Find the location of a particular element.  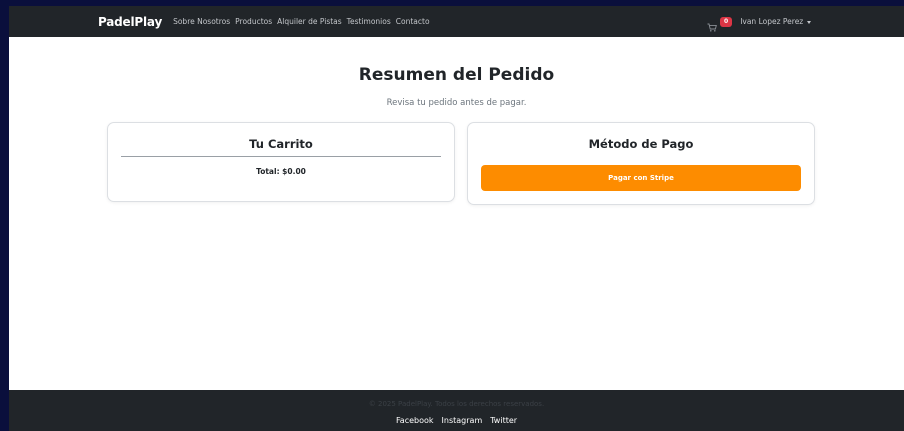

footer-links: Facebook Instagram Twitter is located at coordinates (456, 420).